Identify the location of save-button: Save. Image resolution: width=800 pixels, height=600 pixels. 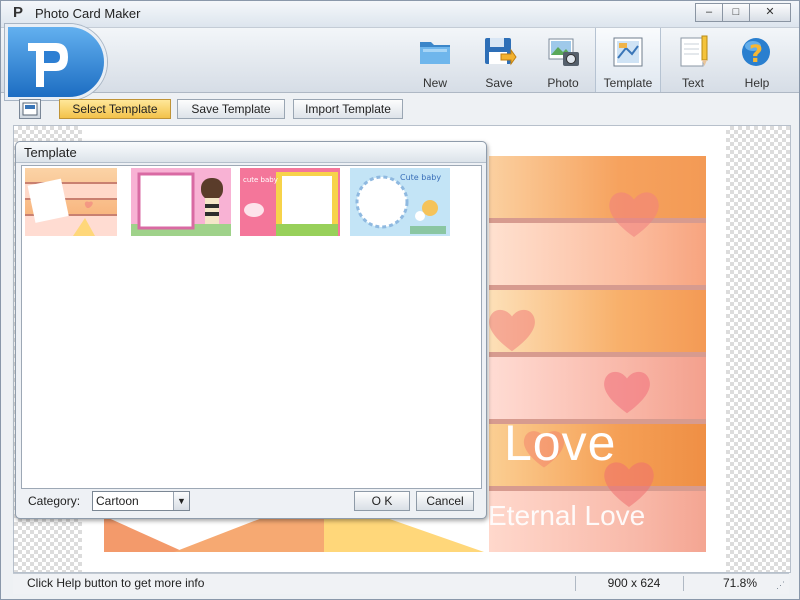
(499, 60).